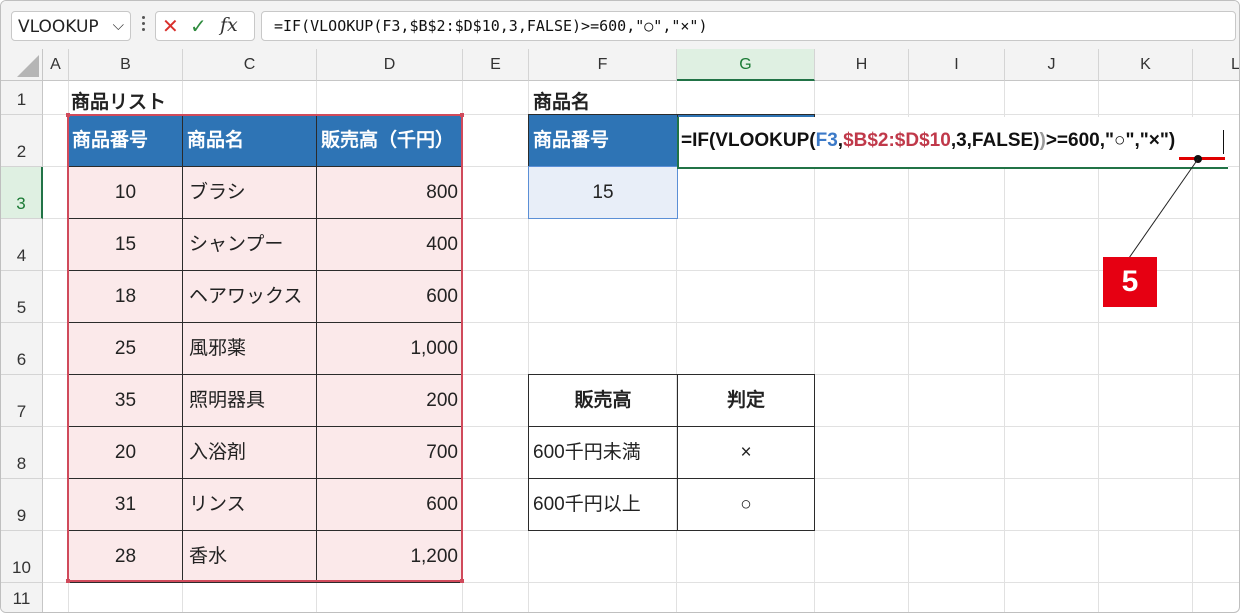 This screenshot has height=613, width=1240. What do you see at coordinates (249, 348) in the screenshot?
I see `product-name-cell: 風邪薬` at bounding box center [249, 348].